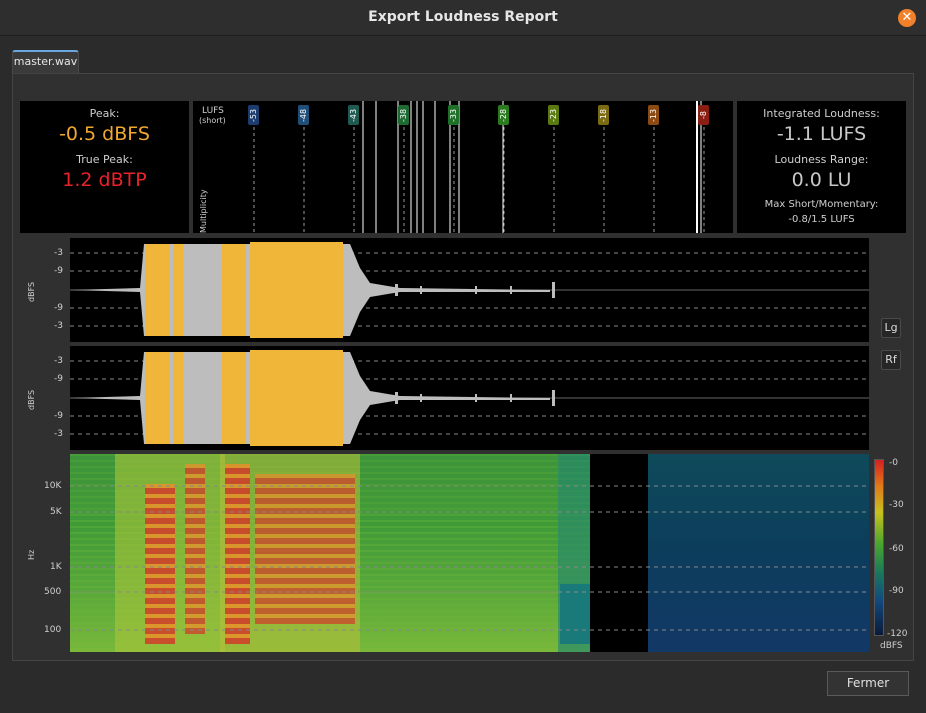  I want to click on tick-tag: -43, so click(353, 115).